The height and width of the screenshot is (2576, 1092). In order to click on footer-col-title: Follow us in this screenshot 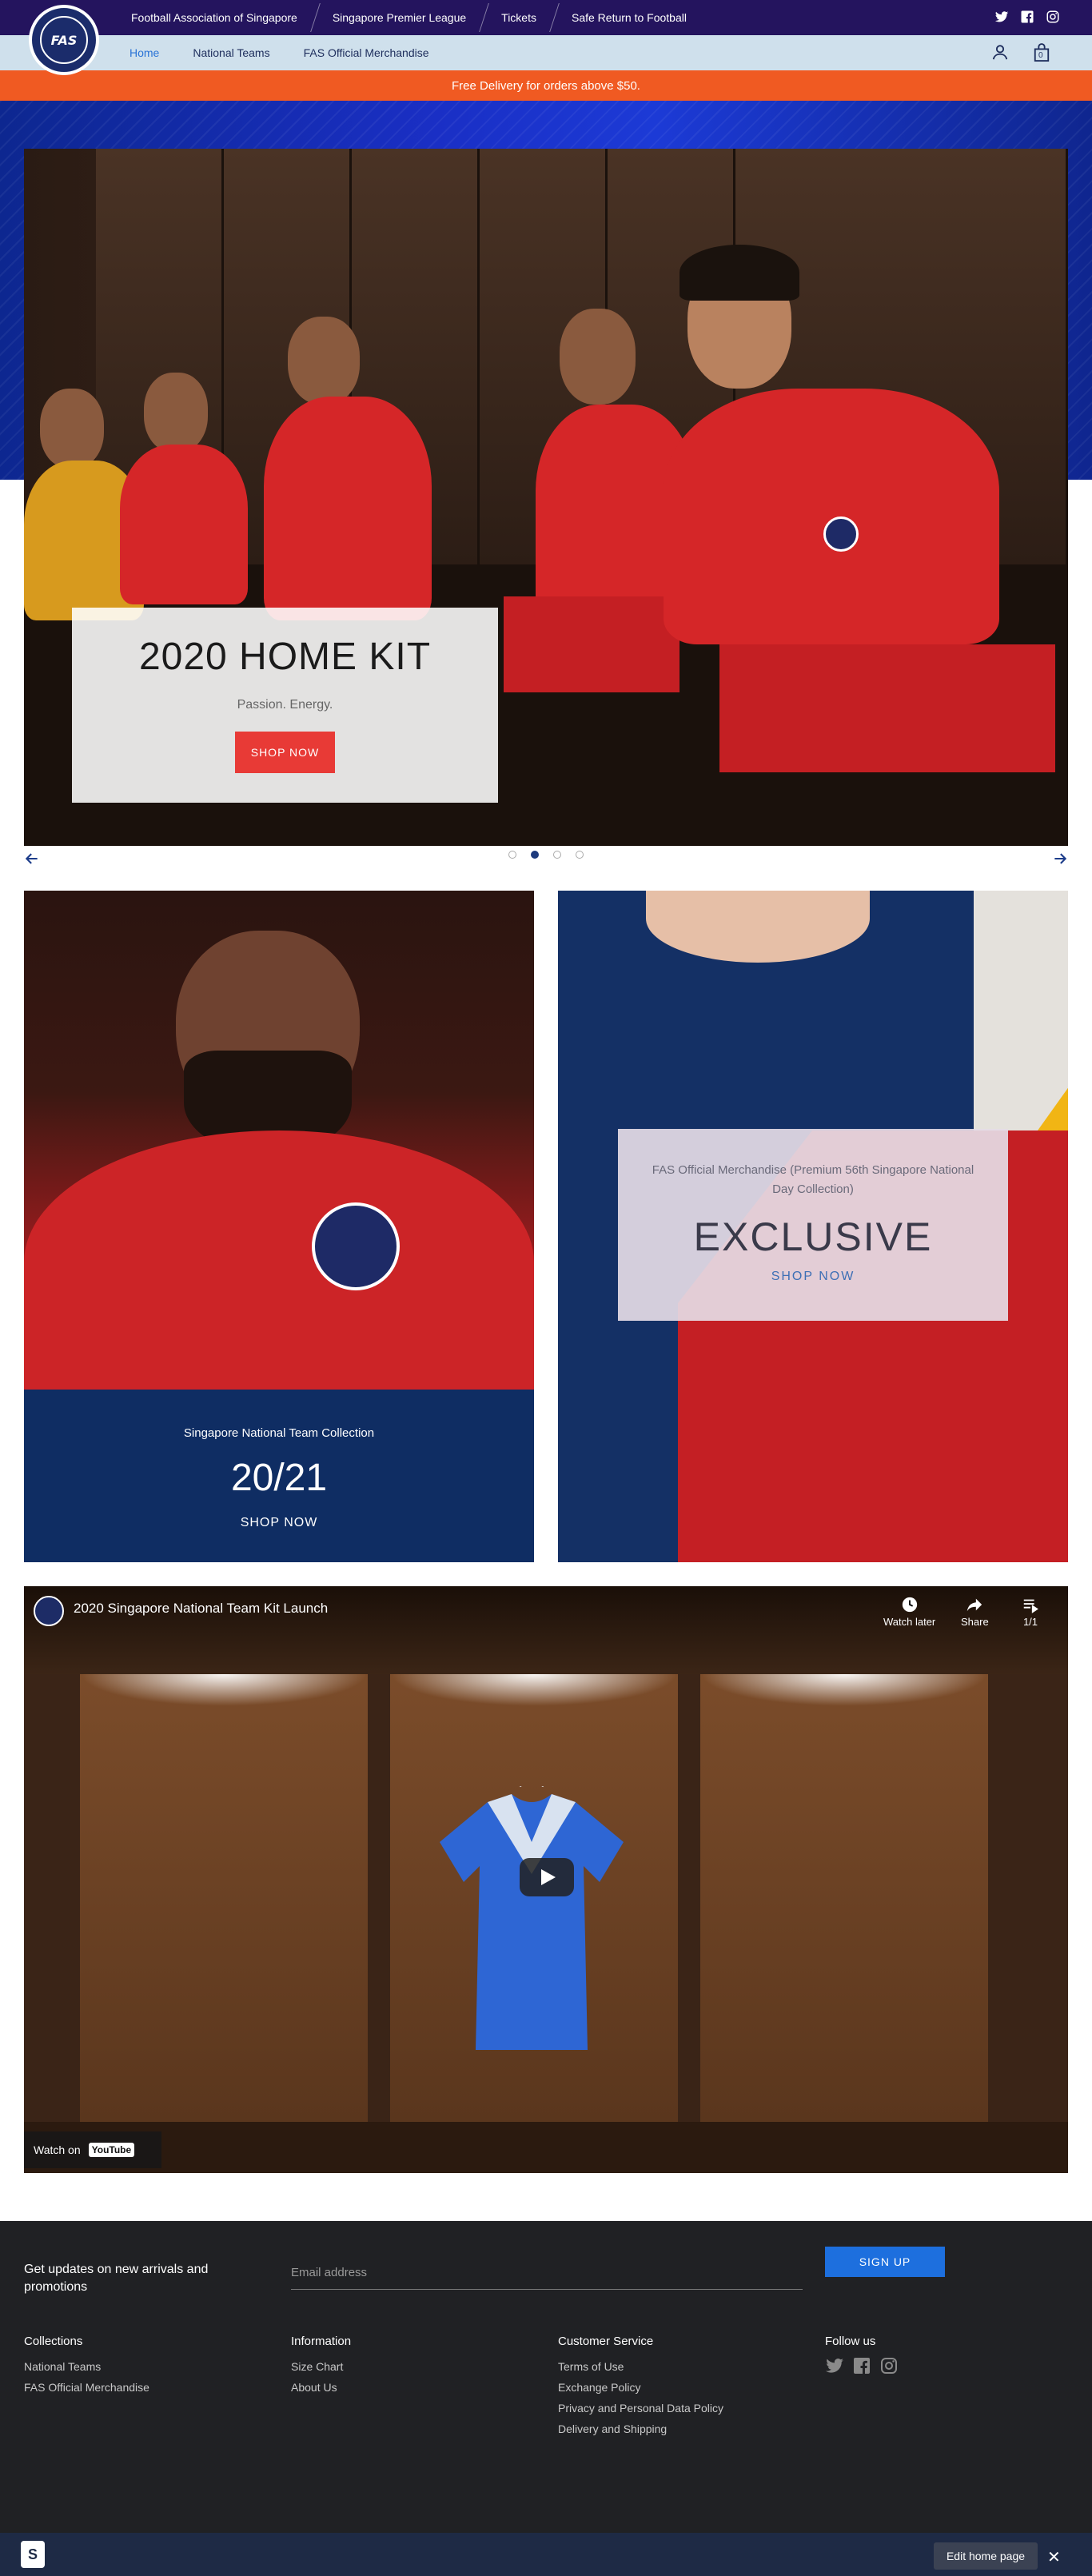, I will do `click(850, 2341)`.